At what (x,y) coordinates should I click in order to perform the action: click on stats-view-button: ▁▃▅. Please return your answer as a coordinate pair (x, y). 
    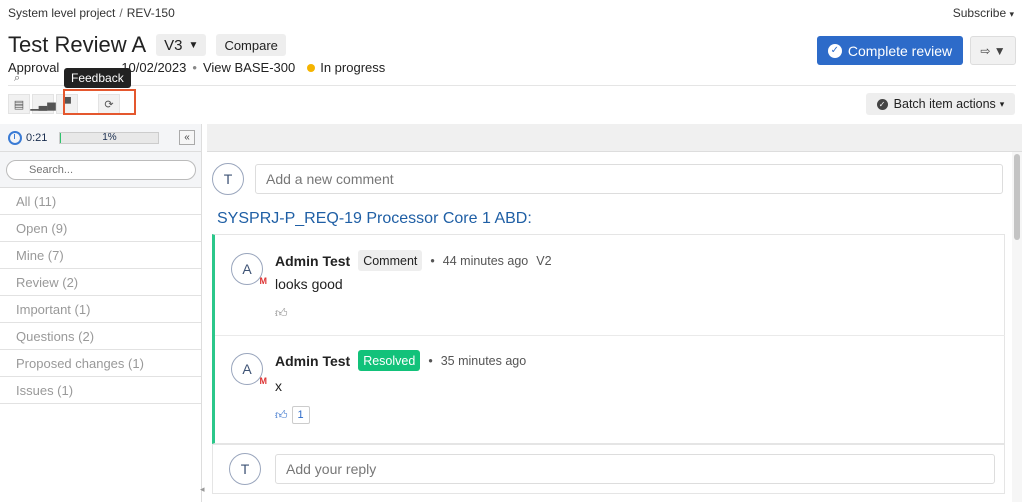
    Looking at the image, I should click on (43, 104).